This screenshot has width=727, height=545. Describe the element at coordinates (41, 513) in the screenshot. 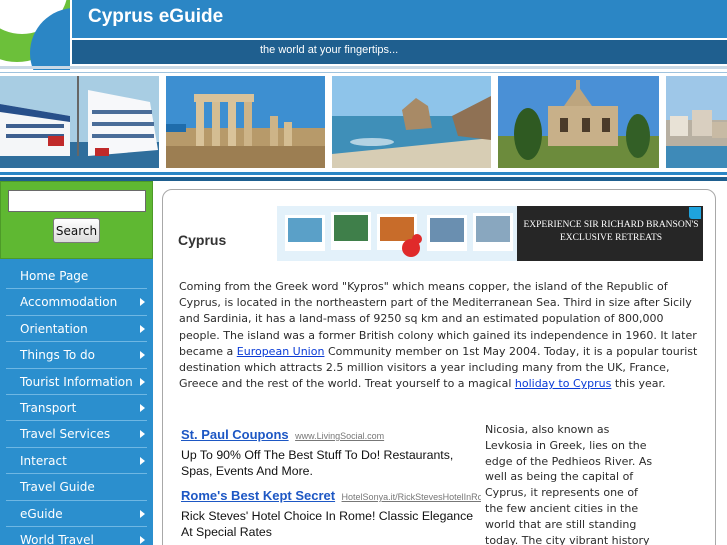

I see `nav-item-label: eGuide` at that location.